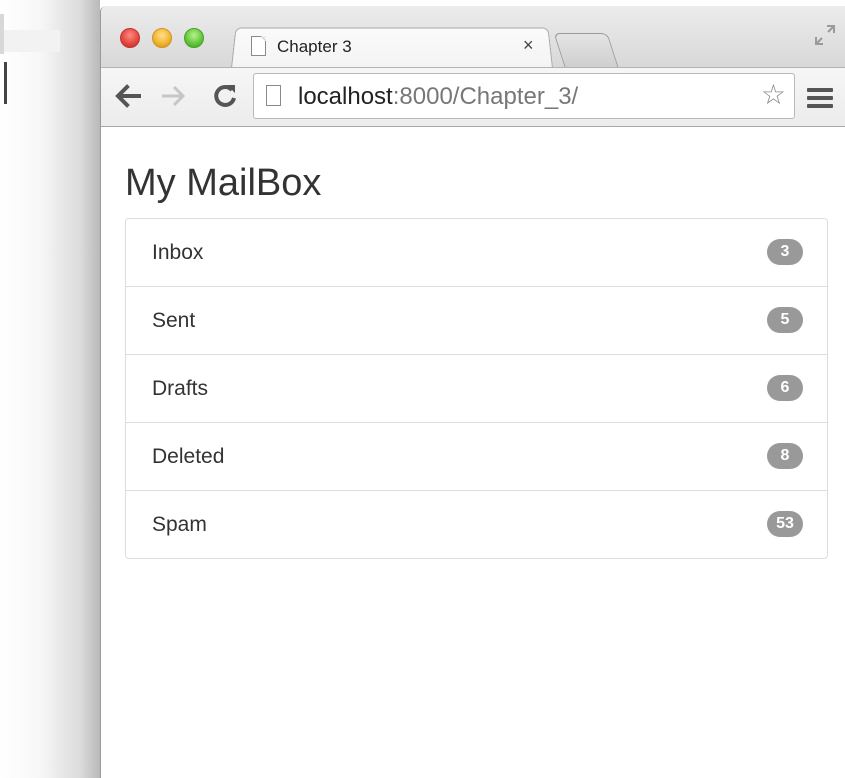  Describe the element at coordinates (178, 252) in the screenshot. I see `item-label: Inbox` at that location.